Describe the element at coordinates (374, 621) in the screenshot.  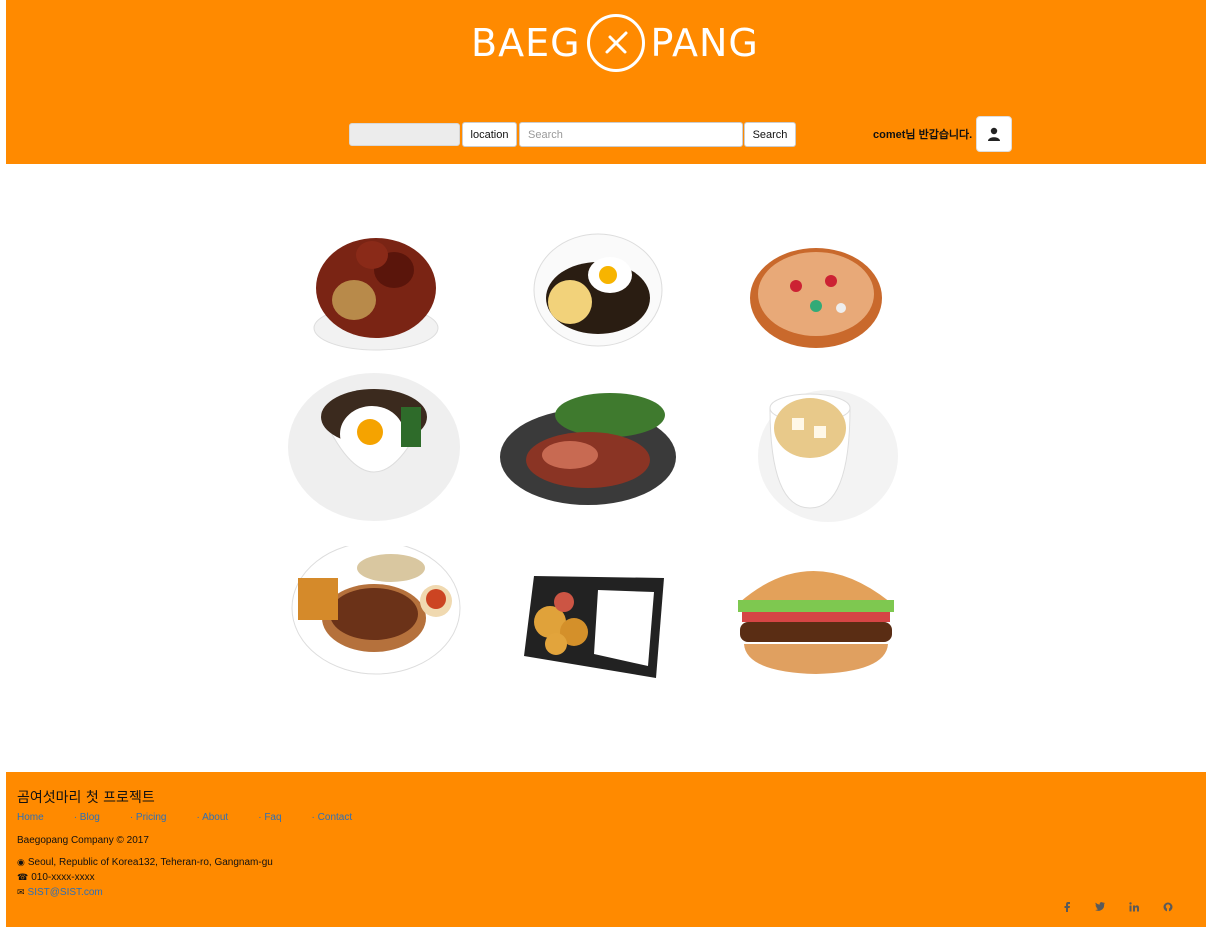
I see `food-item-pork-cutlet` at that location.